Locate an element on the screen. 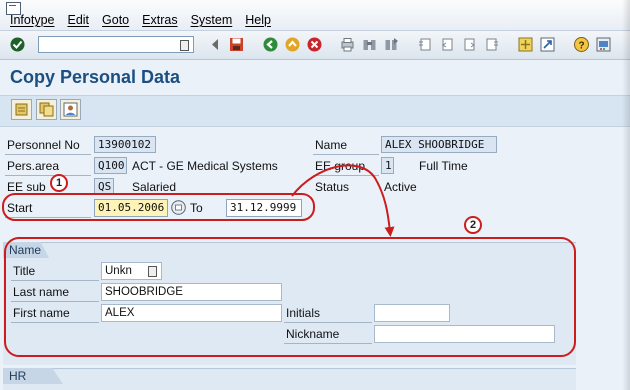 This screenshot has width=630, height=390. ee-group-text: Full Time is located at coordinates (443, 166).